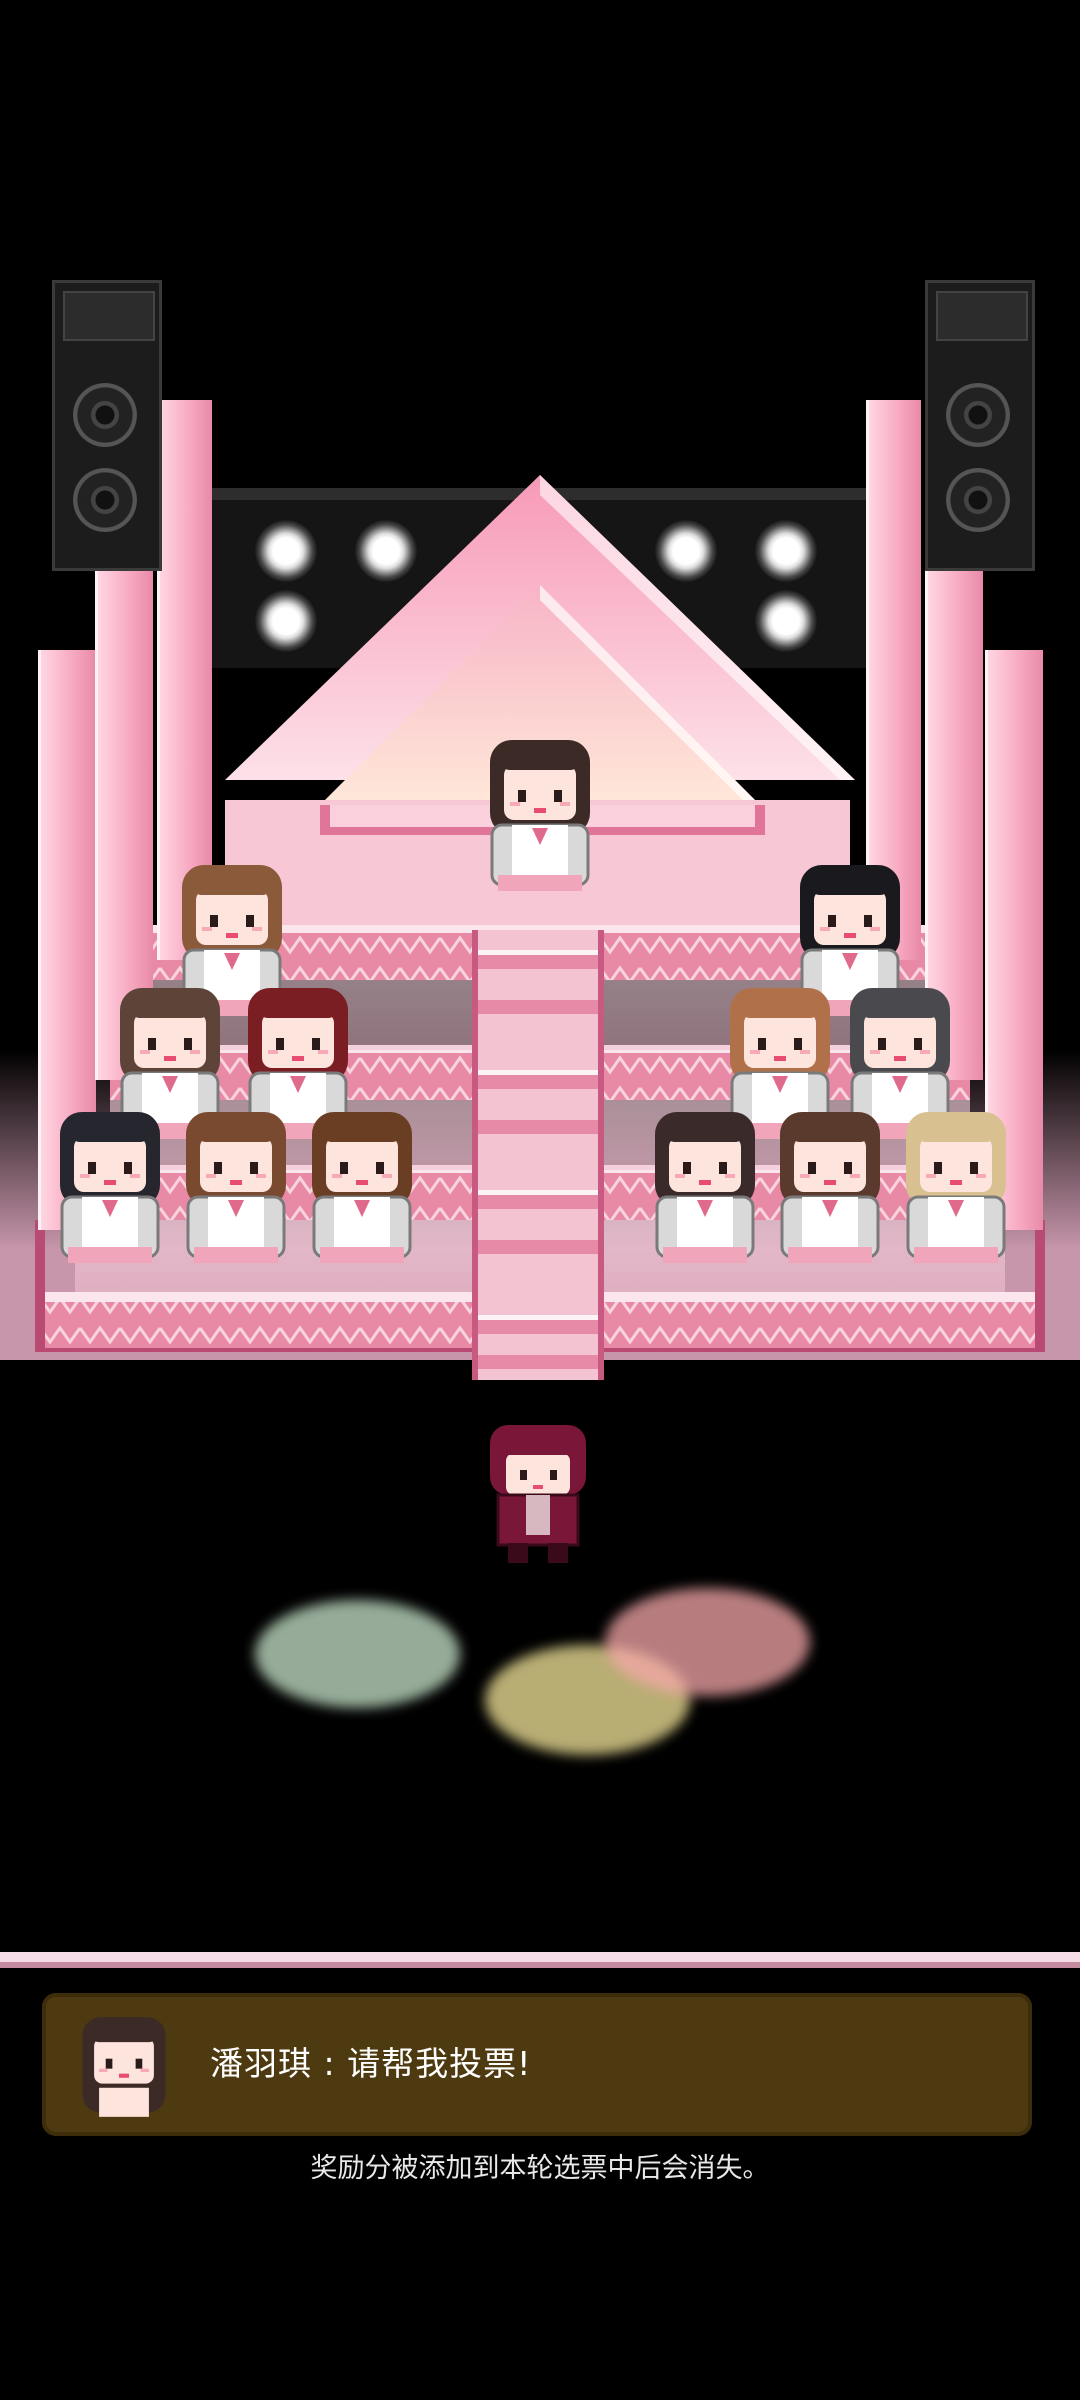  I want to click on stage-edge-shadow, so click(540, 1965).